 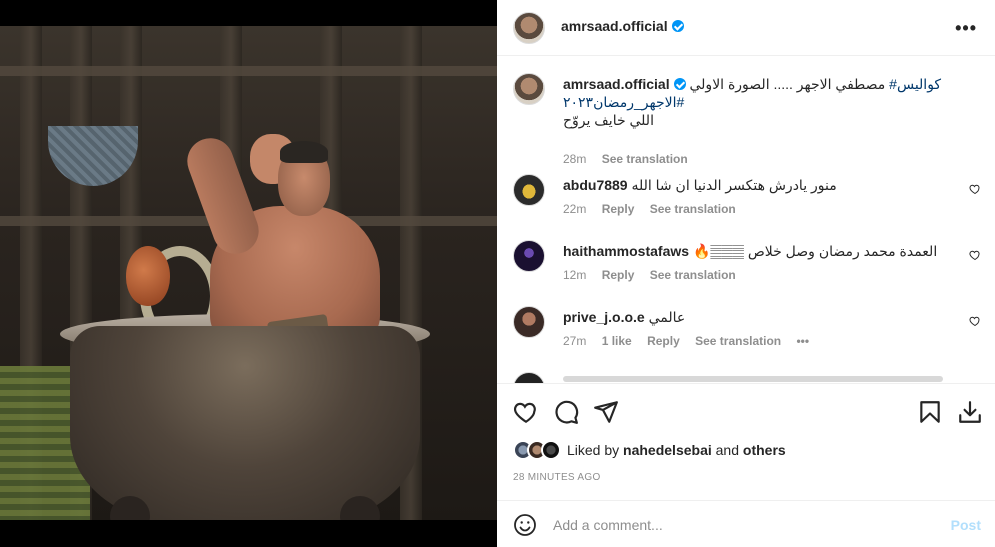 What do you see at coordinates (966, 28) in the screenshot?
I see `more-options-button: •••` at bounding box center [966, 28].